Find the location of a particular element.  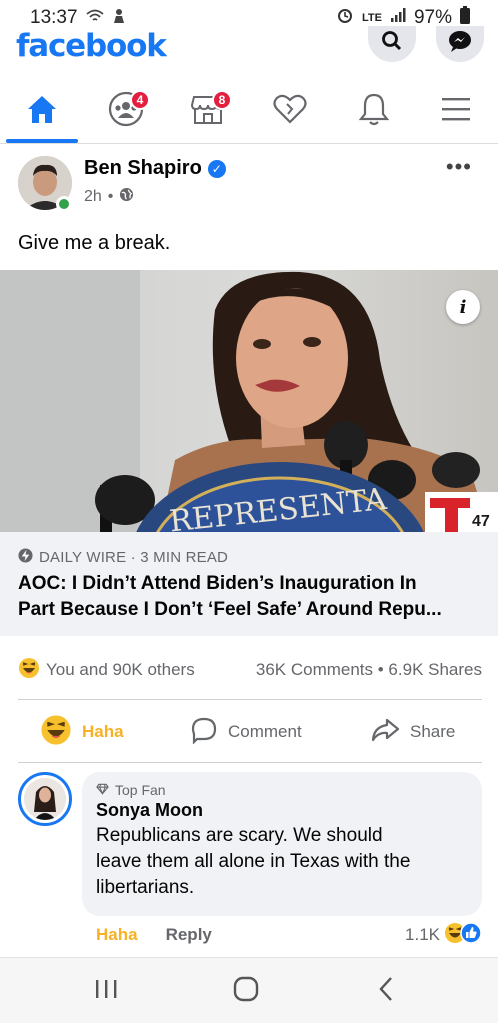

tab-menu is located at coordinates (456, 111).